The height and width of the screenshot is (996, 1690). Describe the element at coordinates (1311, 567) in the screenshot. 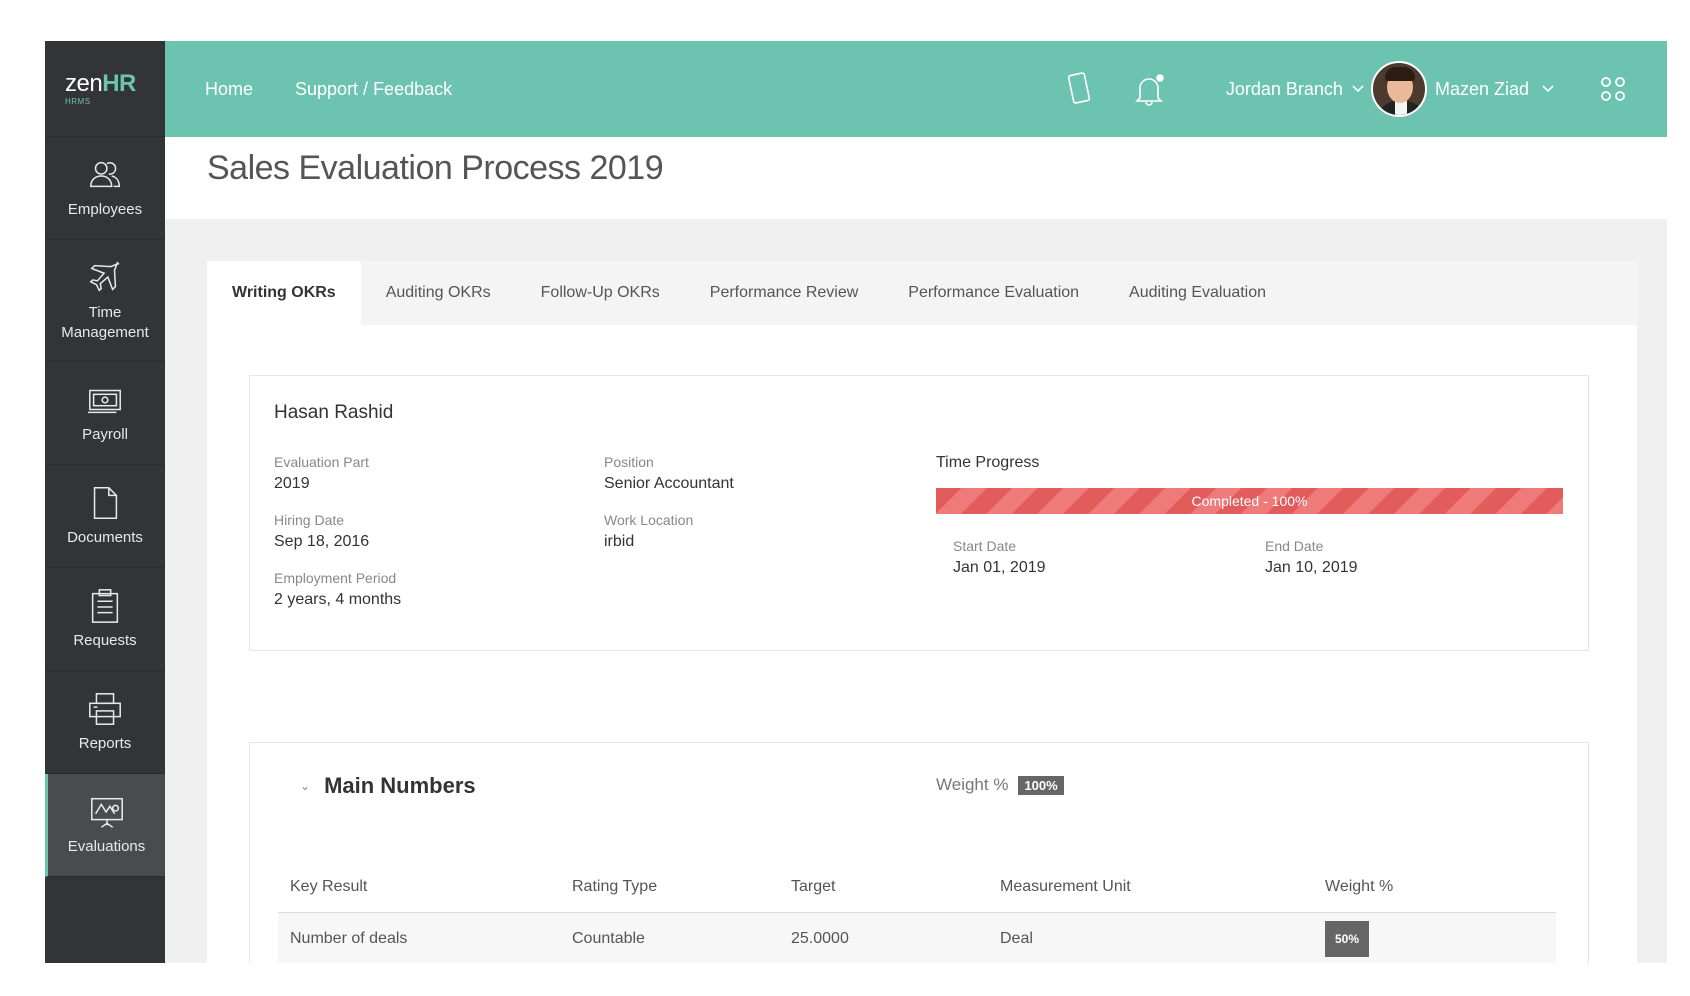

I see `field-value: Jan 10, 2019` at that location.